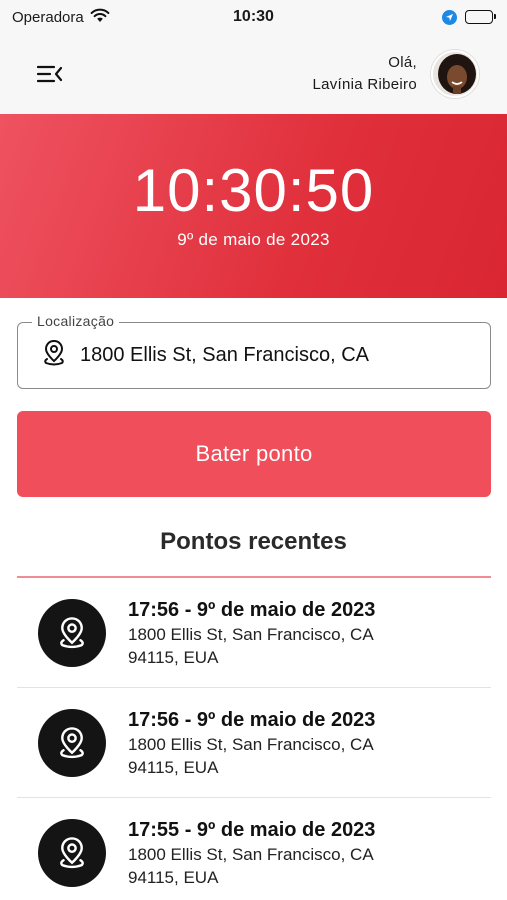 The width and height of the screenshot is (507, 900). What do you see at coordinates (76, 321) in the screenshot?
I see `location-field-label: Localização` at bounding box center [76, 321].